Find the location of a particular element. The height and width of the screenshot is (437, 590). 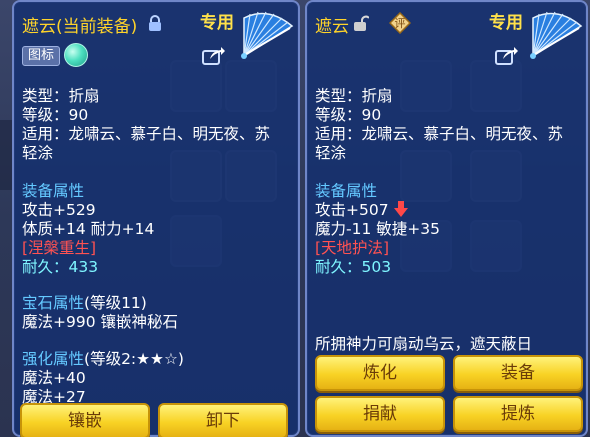

durability-value: 503 is located at coordinates (376, 267).